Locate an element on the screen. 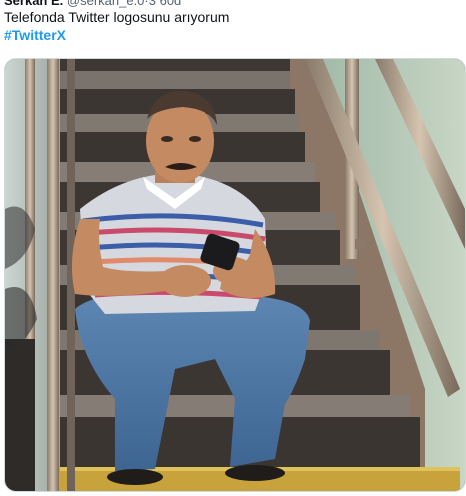  author-name: Serkan E. is located at coordinates (33, 4).